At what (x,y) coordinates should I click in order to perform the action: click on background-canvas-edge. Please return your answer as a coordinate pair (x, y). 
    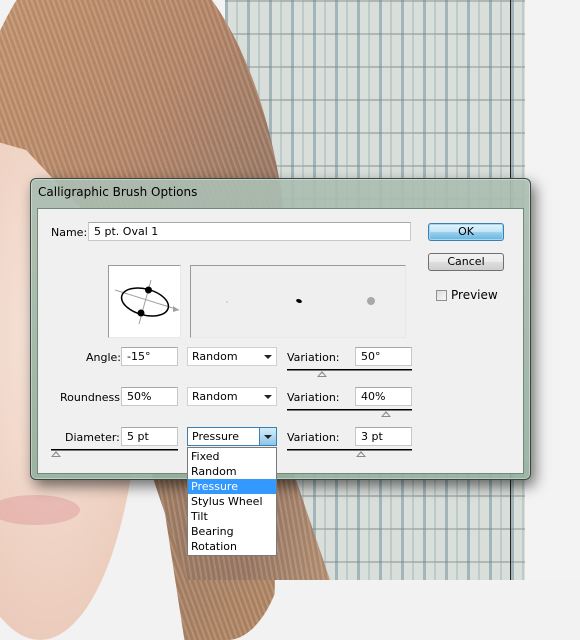
    Looking at the image, I should click on (552, 290).